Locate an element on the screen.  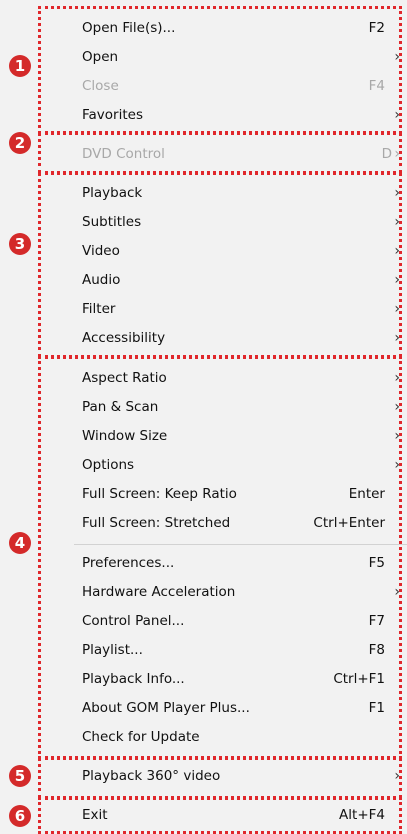
number-badge: 1 is located at coordinates (20, 66).